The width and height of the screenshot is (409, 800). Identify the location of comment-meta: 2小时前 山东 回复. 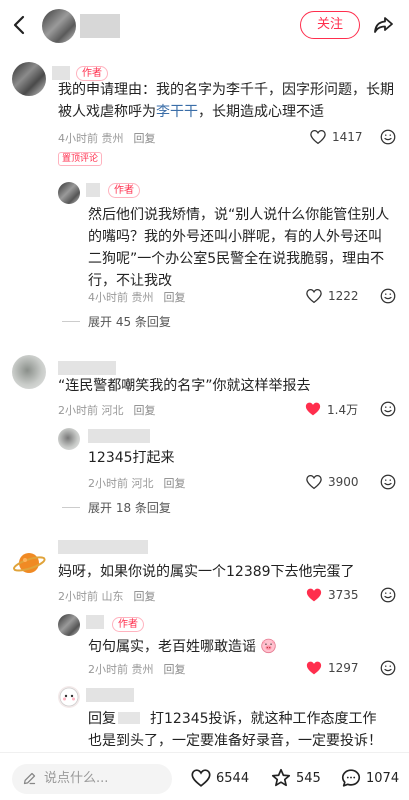
(107, 596).